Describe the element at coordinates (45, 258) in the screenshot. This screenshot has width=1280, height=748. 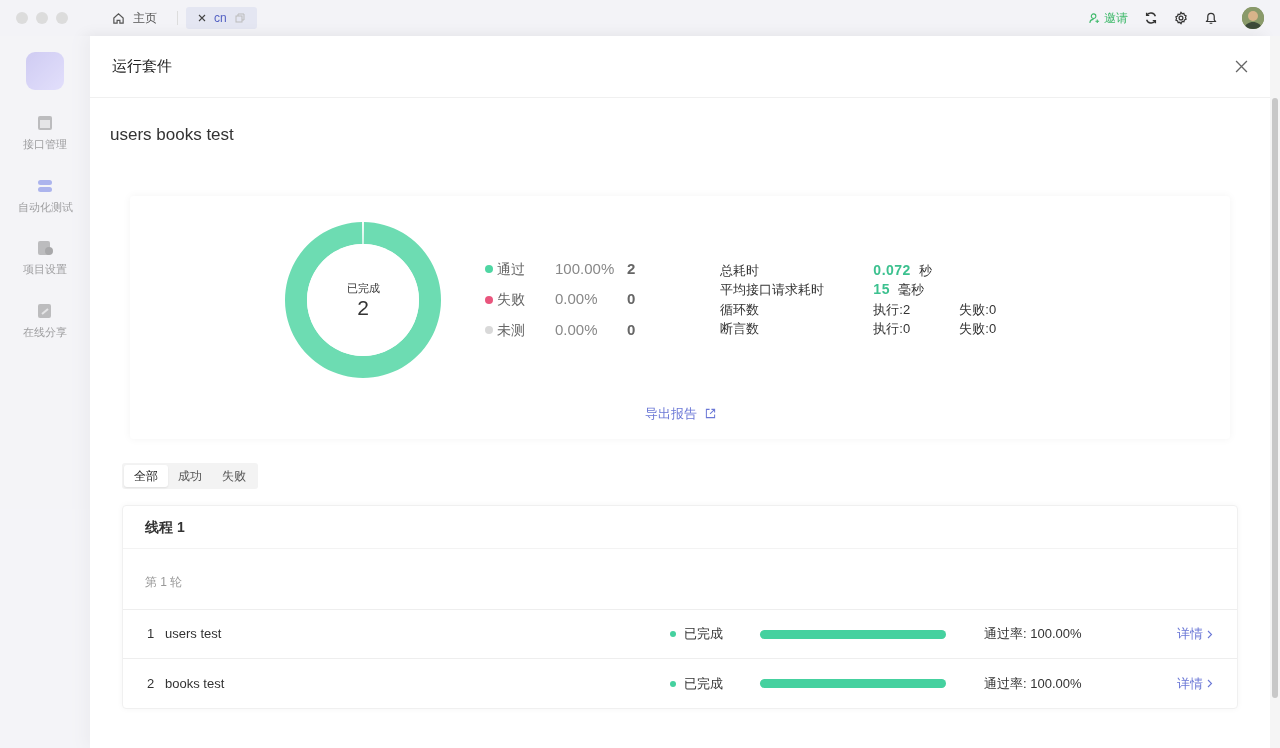
I see `sidebar-item: 项目设置` at that location.